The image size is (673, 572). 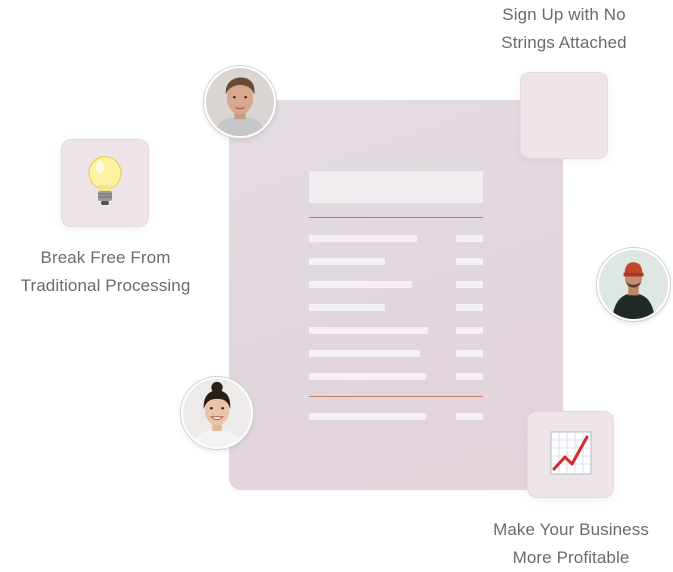 What do you see at coordinates (396, 187) in the screenshot?
I see `document-header-bar` at bounding box center [396, 187].